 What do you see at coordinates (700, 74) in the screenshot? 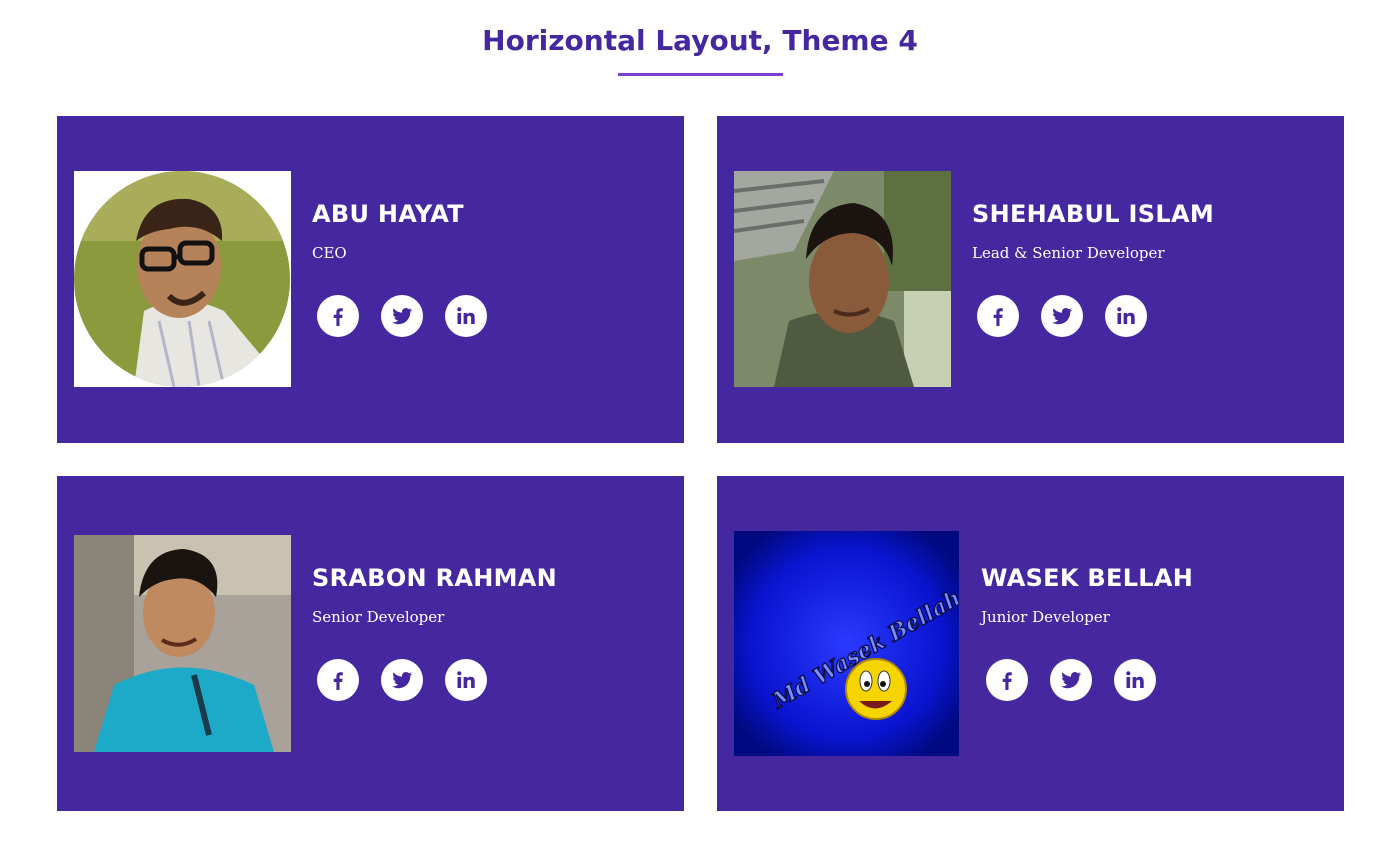
I see `title-underline` at bounding box center [700, 74].